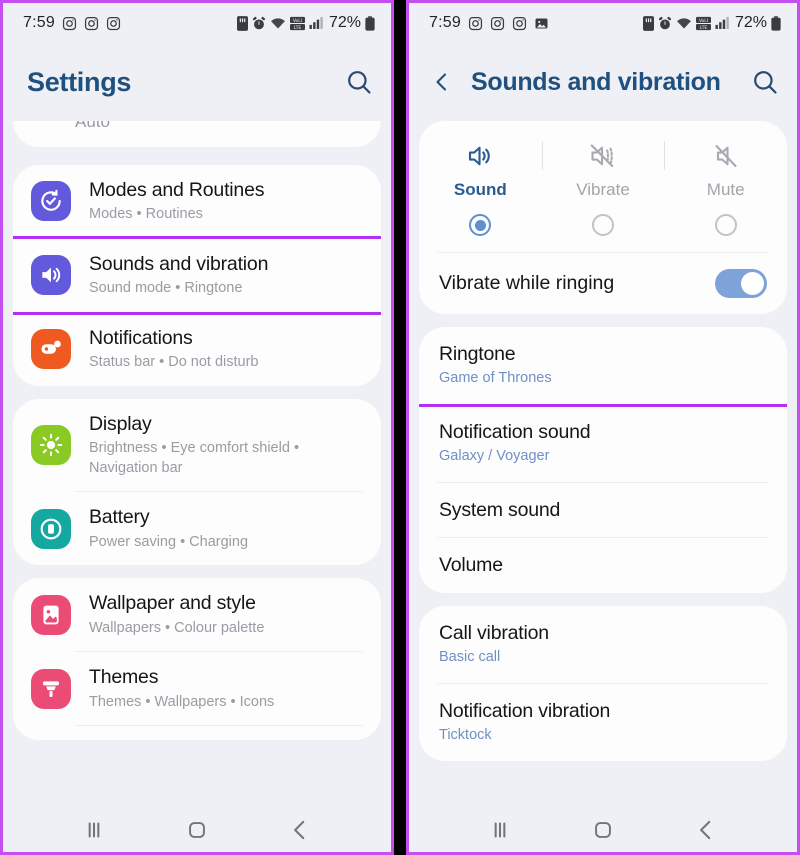  I want to click on right-header: Sounds and vibration, so click(603, 82).